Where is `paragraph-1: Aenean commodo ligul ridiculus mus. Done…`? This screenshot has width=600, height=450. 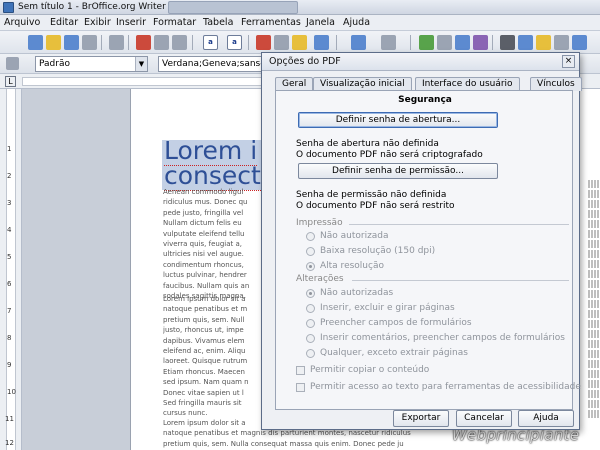
paragraph-1: Aenean commodo ligul ridiculus mus. Done… is located at coordinates (216, 245).